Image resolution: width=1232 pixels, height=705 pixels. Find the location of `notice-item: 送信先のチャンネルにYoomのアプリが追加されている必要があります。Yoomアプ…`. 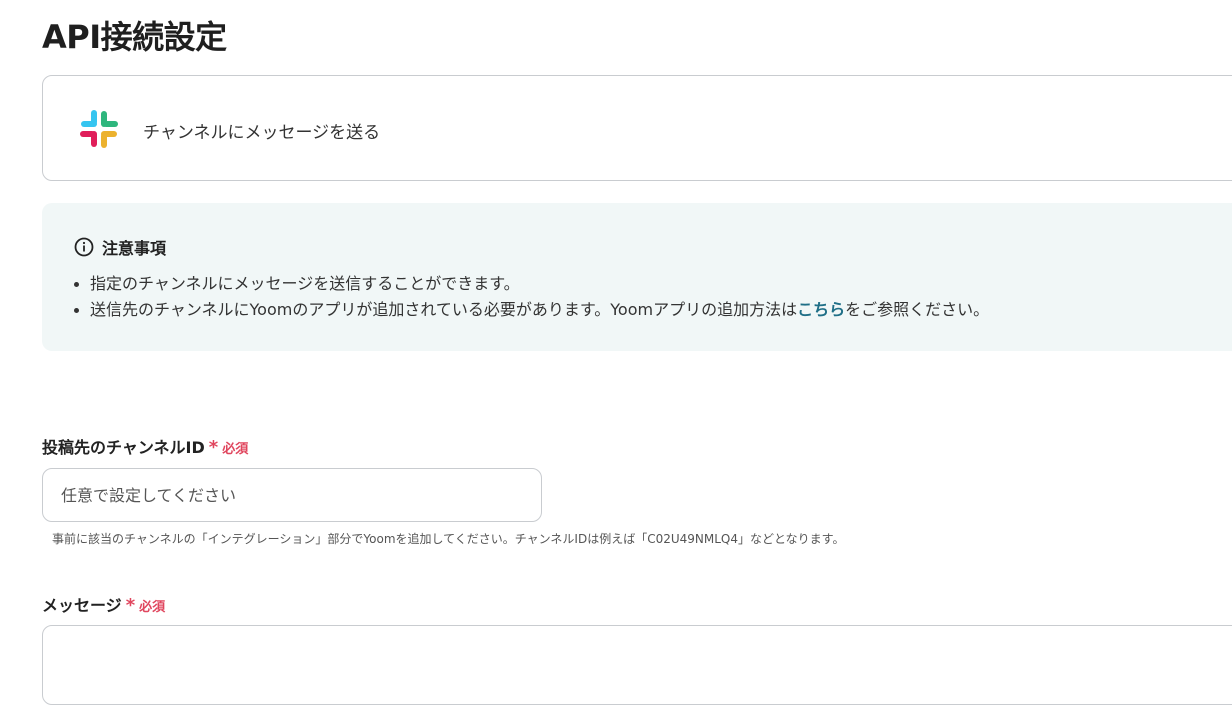

notice-item: 送信先のチャンネルにYoomのアプリが追加されている必要があります。Yoomアプ… is located at coordinates (529, 310).